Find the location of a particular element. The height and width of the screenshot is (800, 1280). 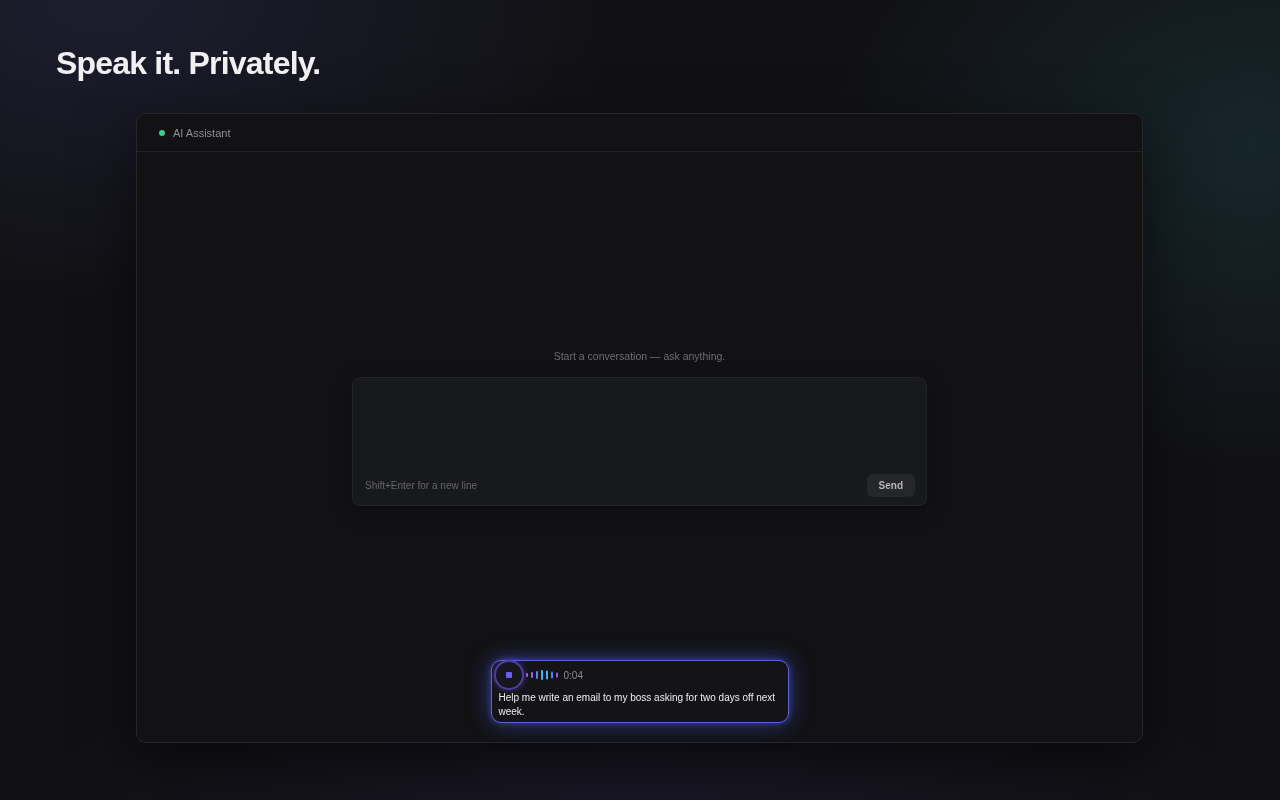

stop-button is located at coordinates (508, 675).